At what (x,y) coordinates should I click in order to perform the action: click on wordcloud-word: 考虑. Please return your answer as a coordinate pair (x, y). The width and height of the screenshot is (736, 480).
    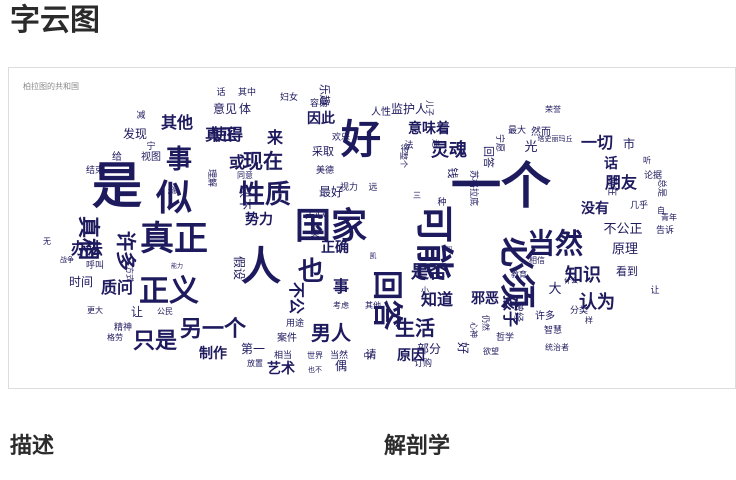
    Looking at the image, I should click on (341, 305).